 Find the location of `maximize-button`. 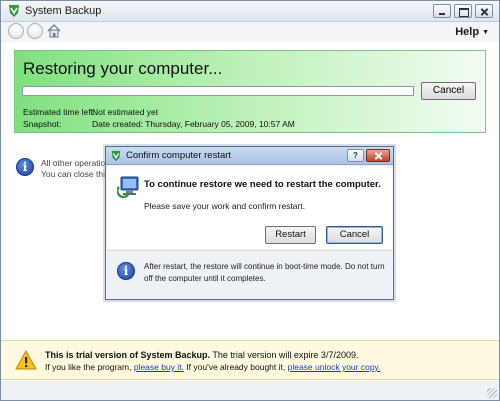

maximize-button is located at coordinates (463, 11).